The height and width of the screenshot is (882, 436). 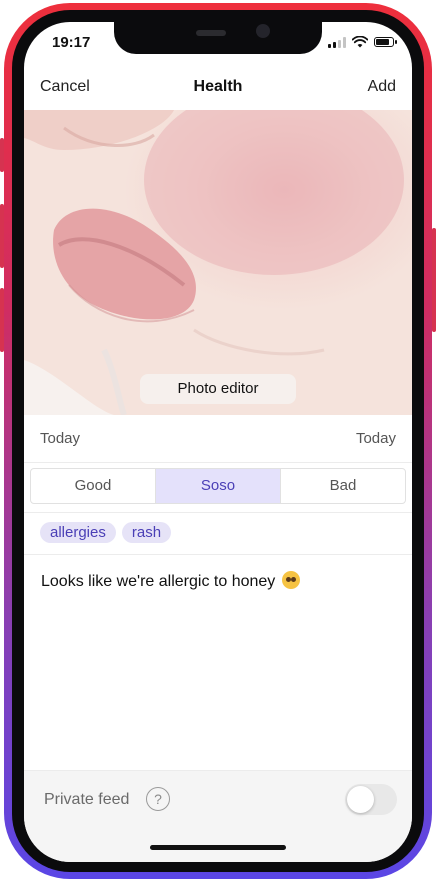 I want to click on private-feed-label: Private feed, so click(x=87, y=799).